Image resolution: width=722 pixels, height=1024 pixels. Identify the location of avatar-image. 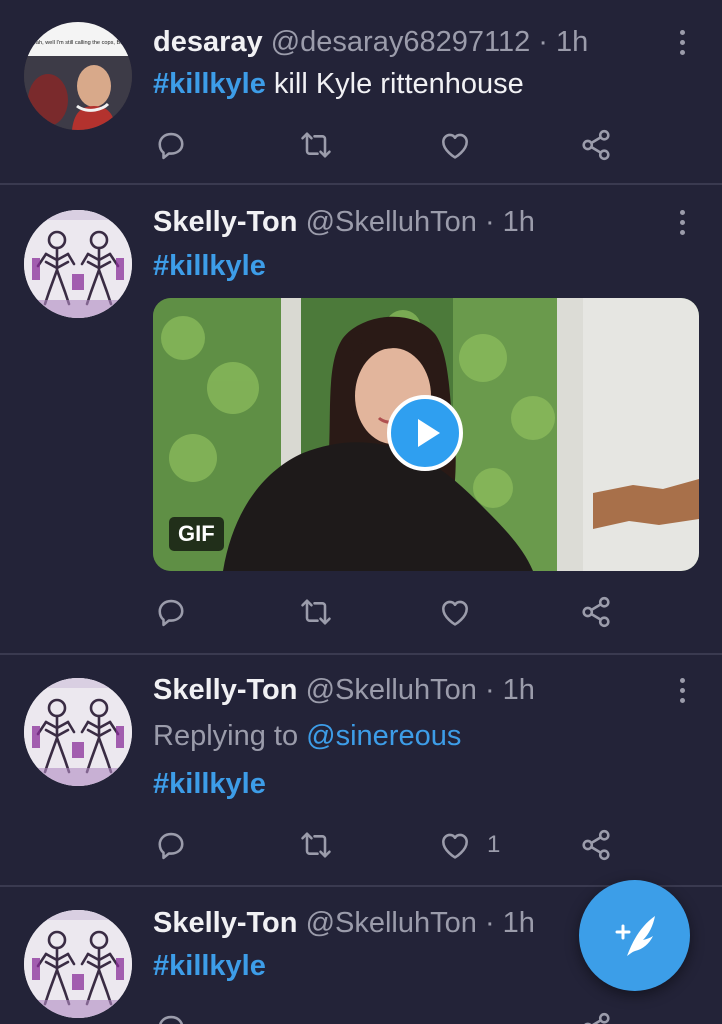
(78, 964).